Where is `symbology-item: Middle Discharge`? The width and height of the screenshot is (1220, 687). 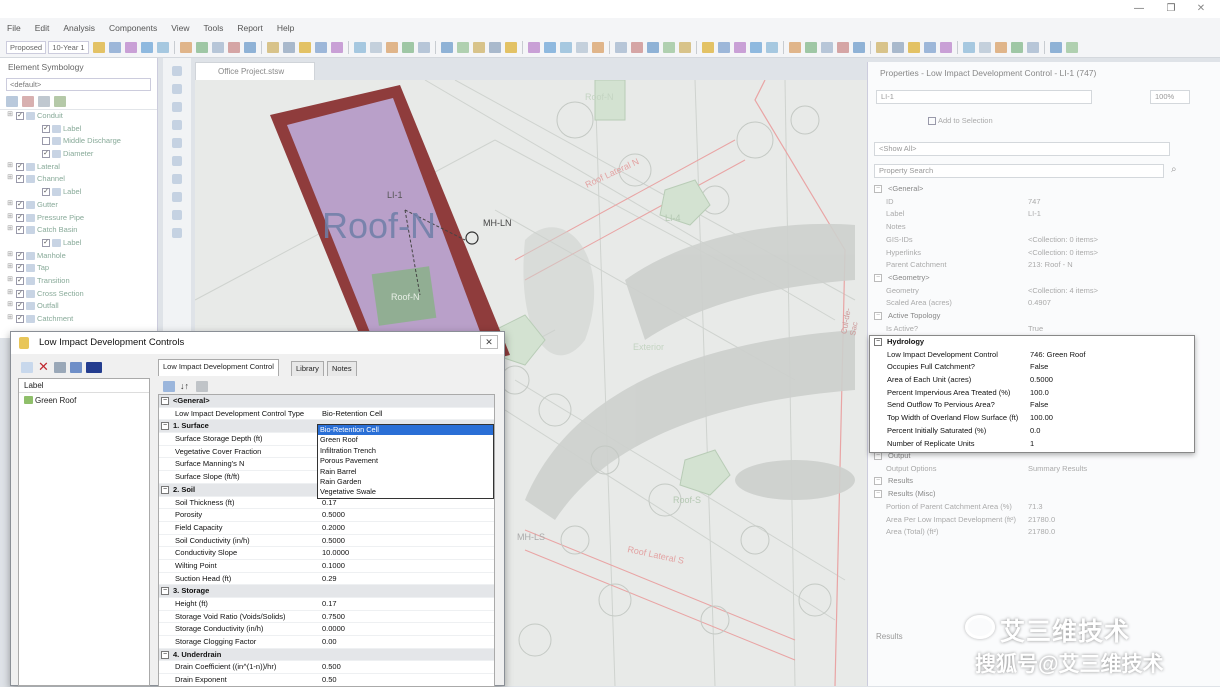 symbology-item: Middle Discharge is located at coordinates (80, 141).